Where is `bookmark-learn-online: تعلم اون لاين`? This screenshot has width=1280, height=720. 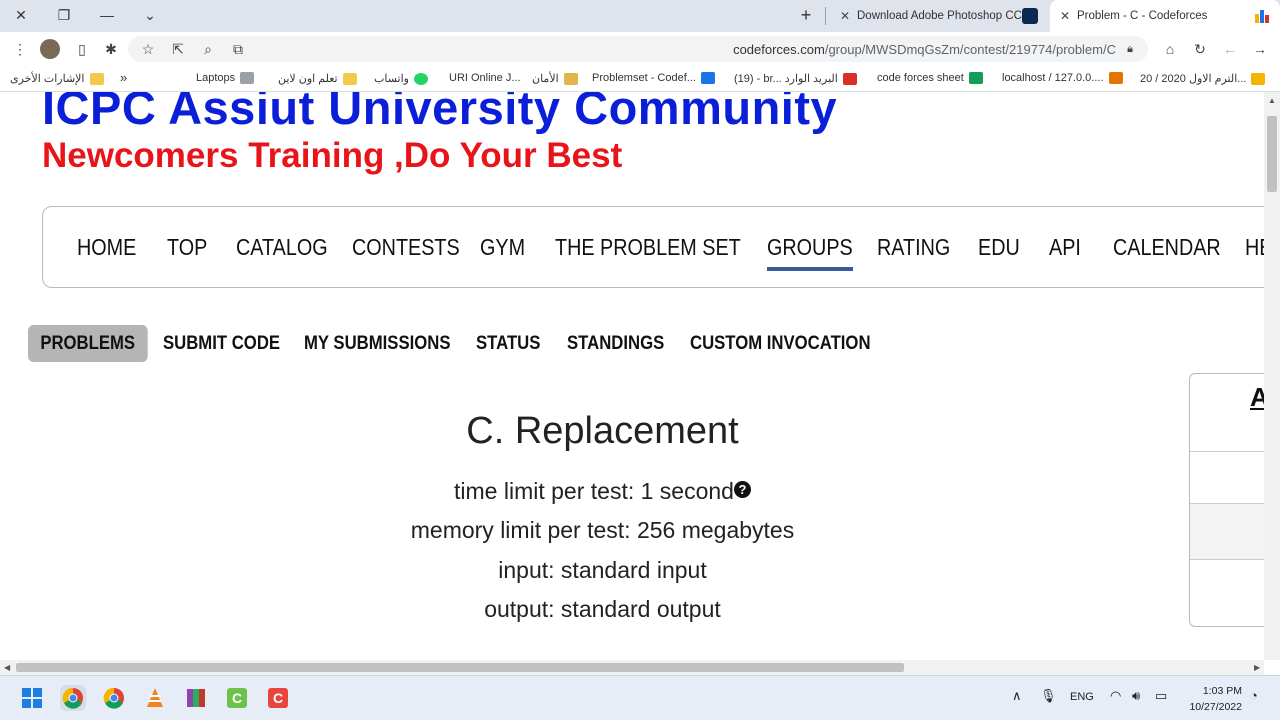 bookmark-learn-online: تعلم اون لاين is located at coordinates (317, 78).